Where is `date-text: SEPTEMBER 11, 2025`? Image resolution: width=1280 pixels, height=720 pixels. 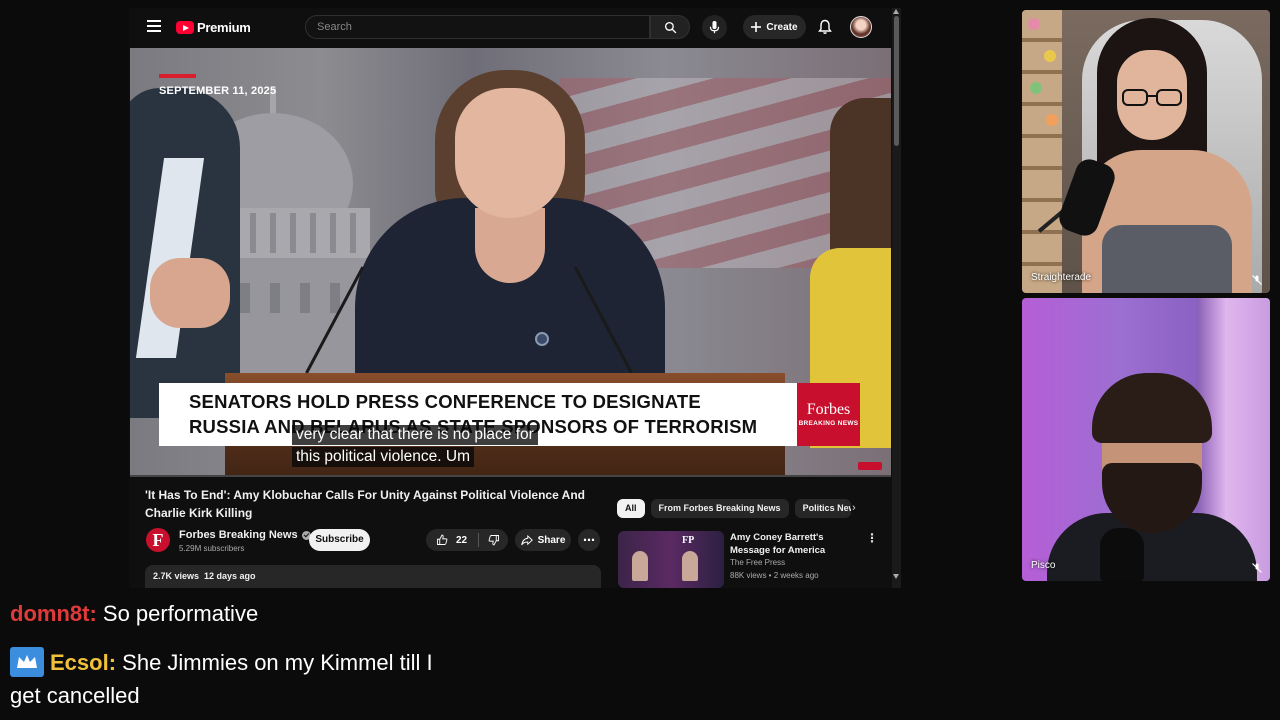 date-text: SEPTEMBER 11, 2025 is located at coordinates (218, 91).